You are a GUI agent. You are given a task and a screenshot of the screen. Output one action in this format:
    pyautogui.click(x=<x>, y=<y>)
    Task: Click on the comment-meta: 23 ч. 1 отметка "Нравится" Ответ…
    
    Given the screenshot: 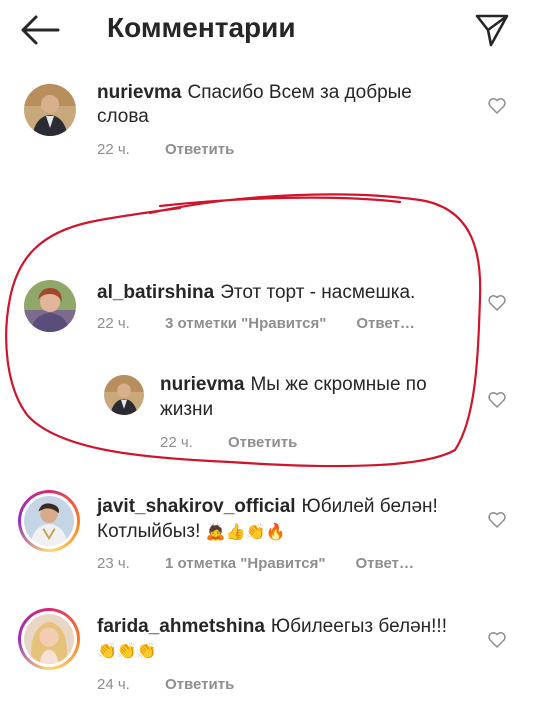 What is the action you would take?
    pyautogui.click(x=255, y=563)
    